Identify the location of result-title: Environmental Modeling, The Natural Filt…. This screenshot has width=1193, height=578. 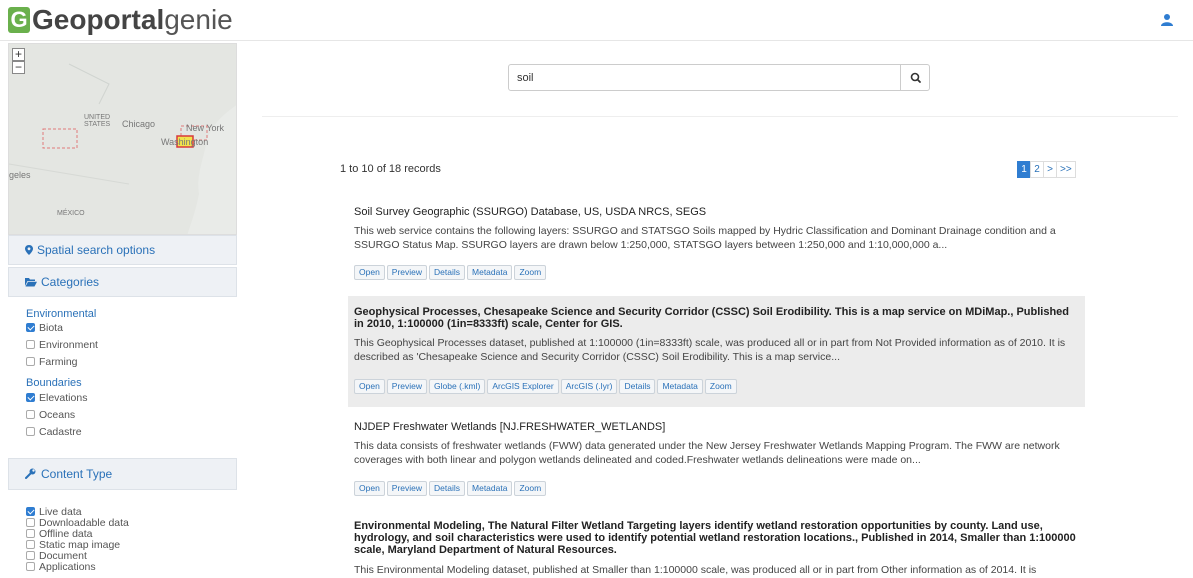
(716, 538).